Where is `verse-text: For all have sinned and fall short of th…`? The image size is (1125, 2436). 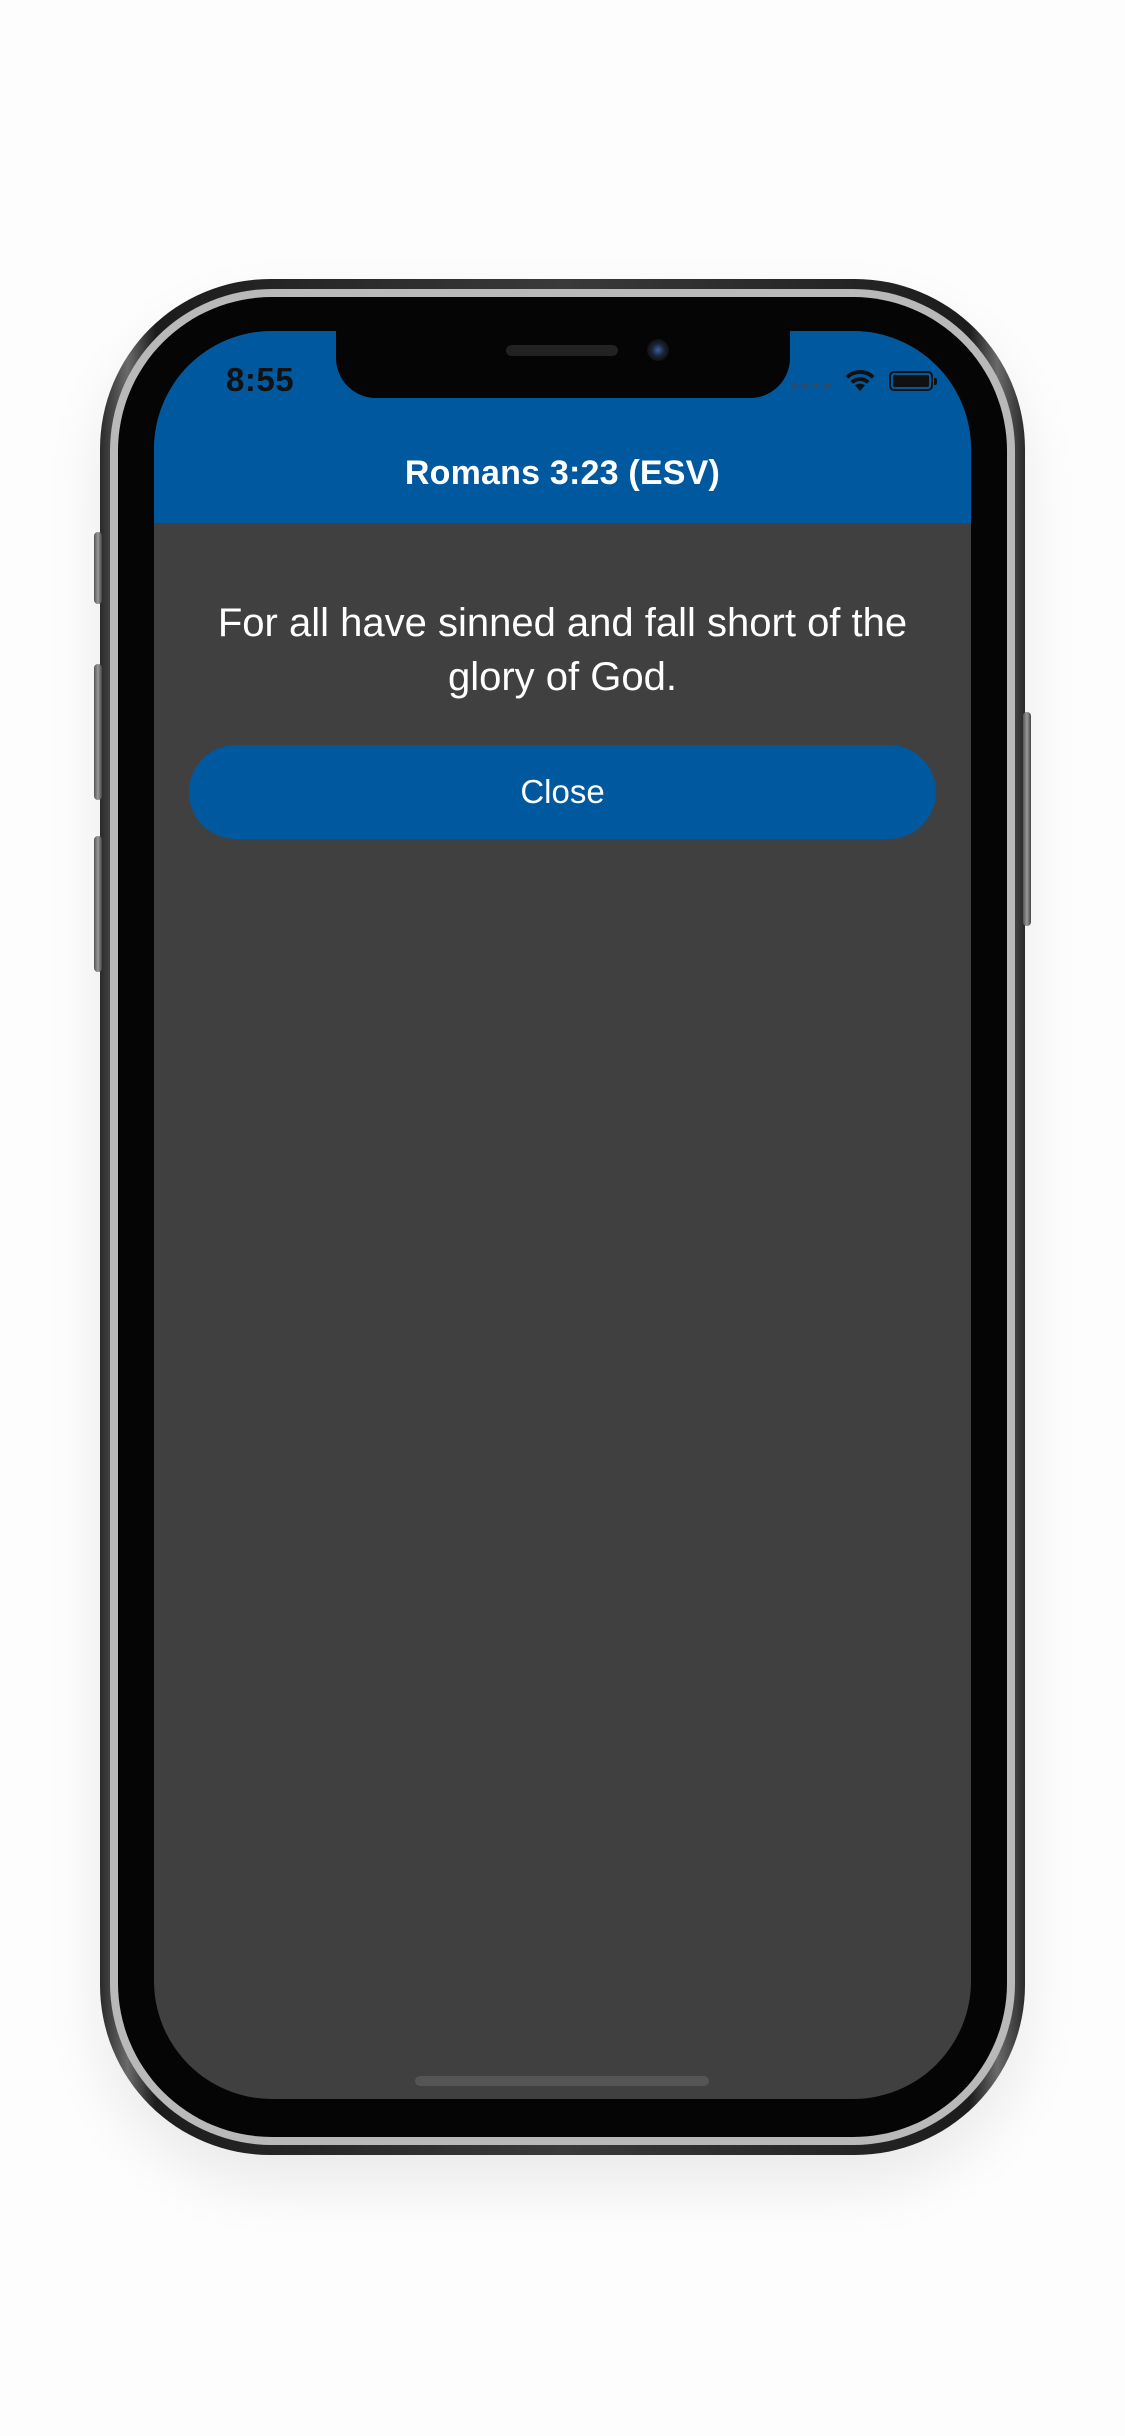
verse-text: For all have sinned and fall short of th… is located at coordinates (562, 650).